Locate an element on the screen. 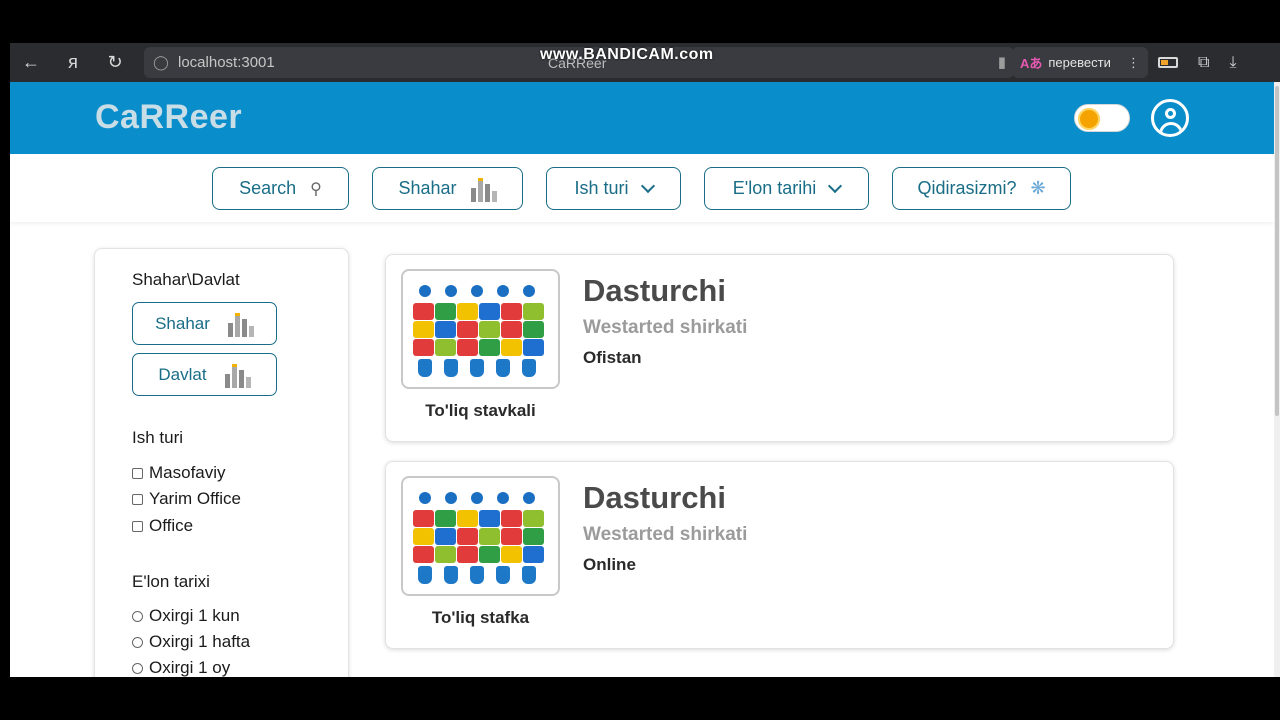 This screenshot has height=720, width=1280. extensions-icon: ⧉ is located at coordinates (1203, 63).